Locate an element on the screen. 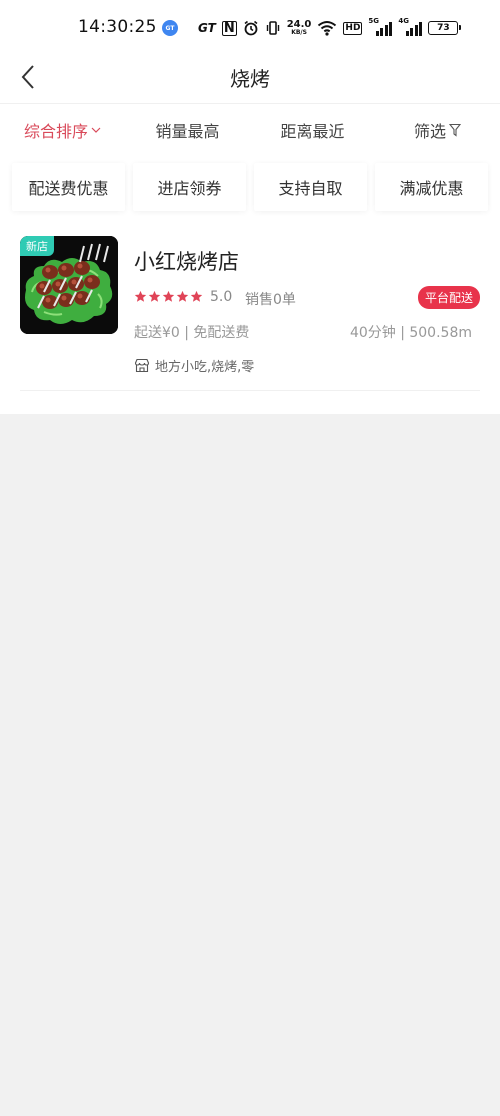 The image size is (500, 1116). wifi-icon is located at coordinates (327, 28).